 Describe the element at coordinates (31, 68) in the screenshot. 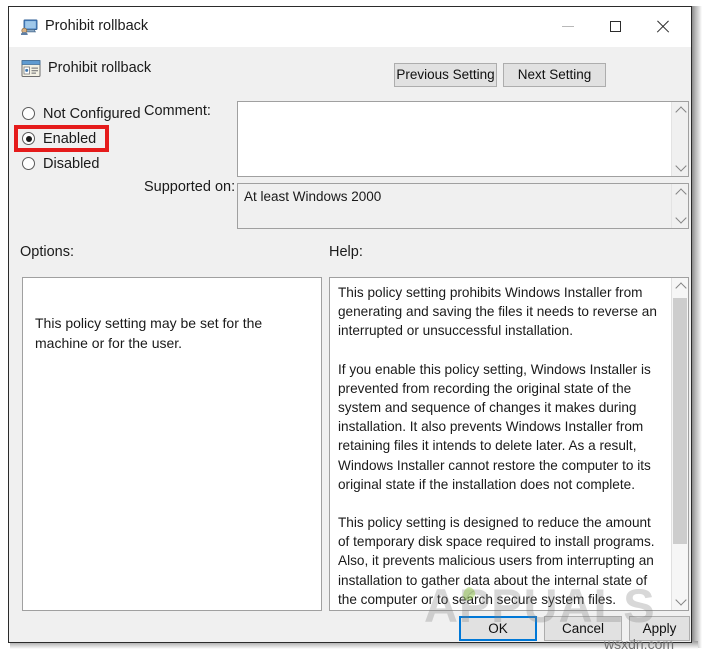

I see `group-policy-setting-icon` at that location.